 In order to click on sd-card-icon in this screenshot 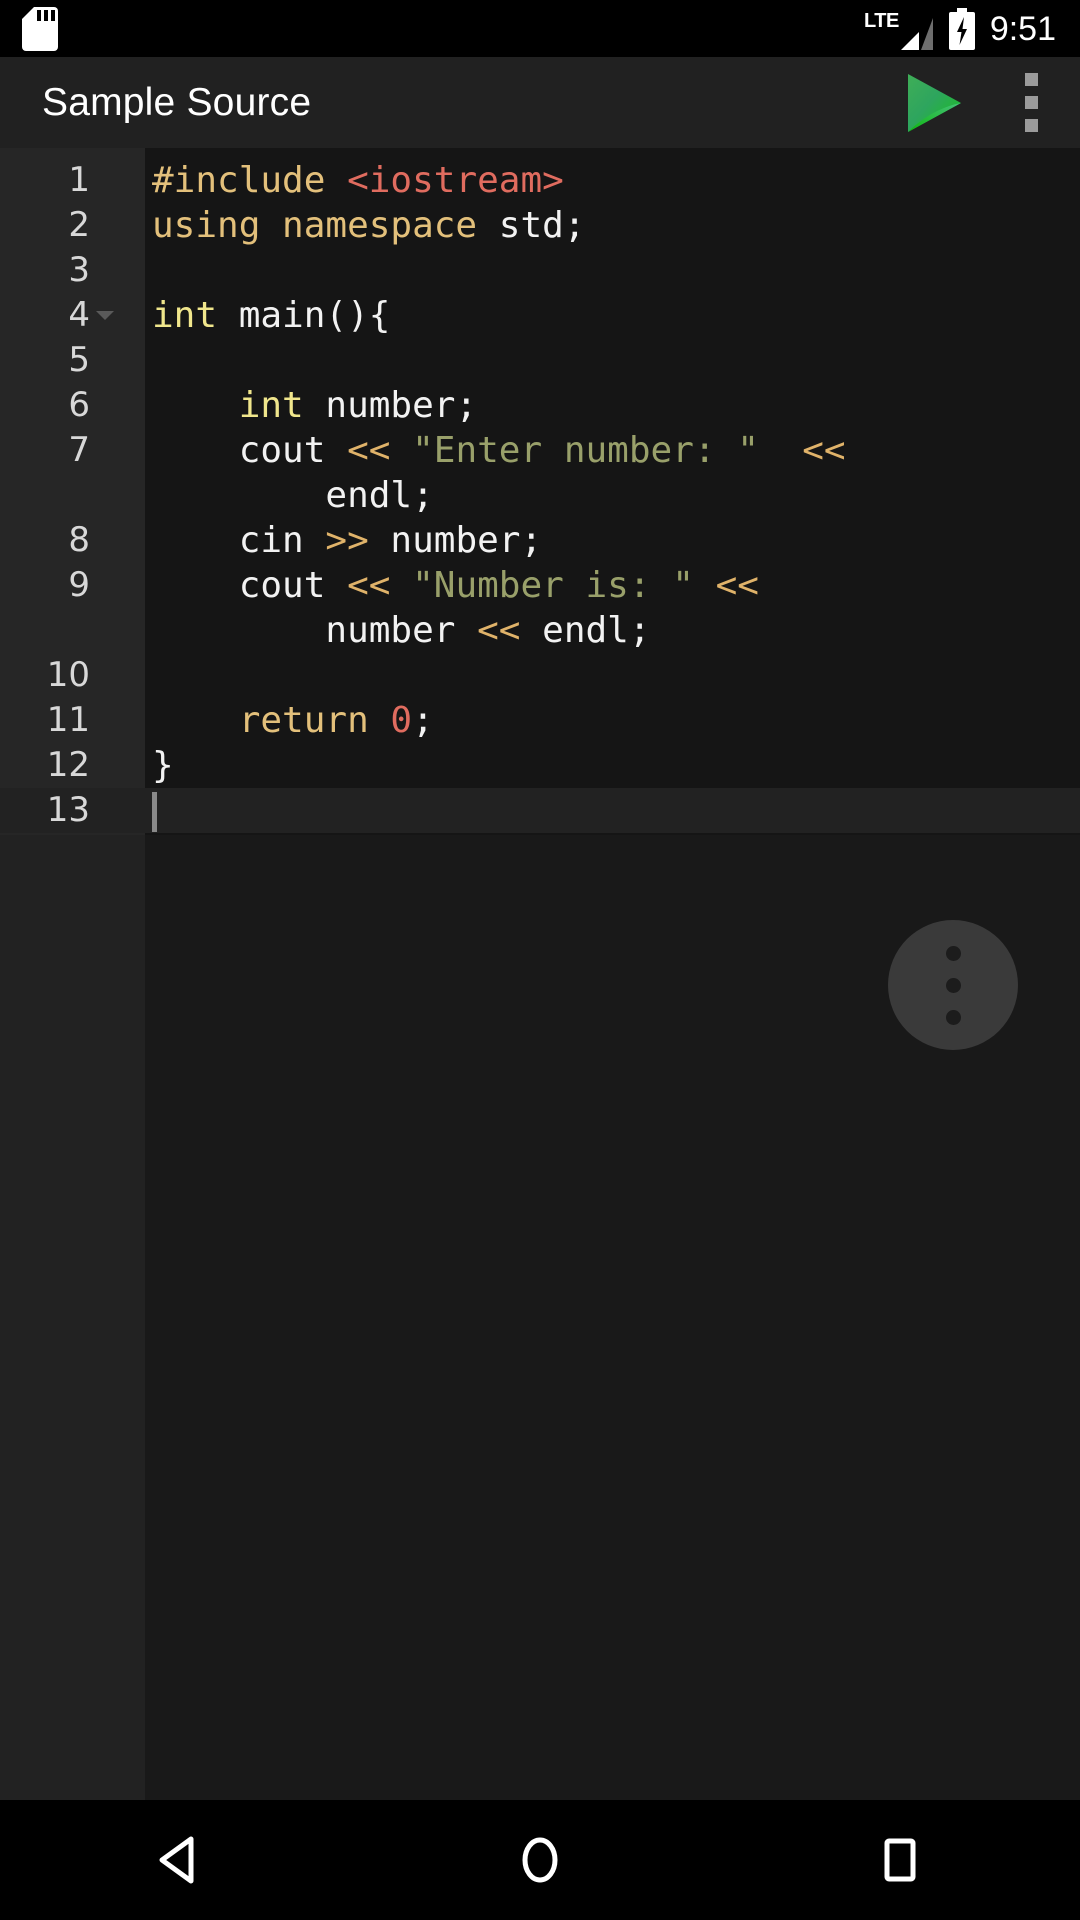, I will do `click(40, 28)`.